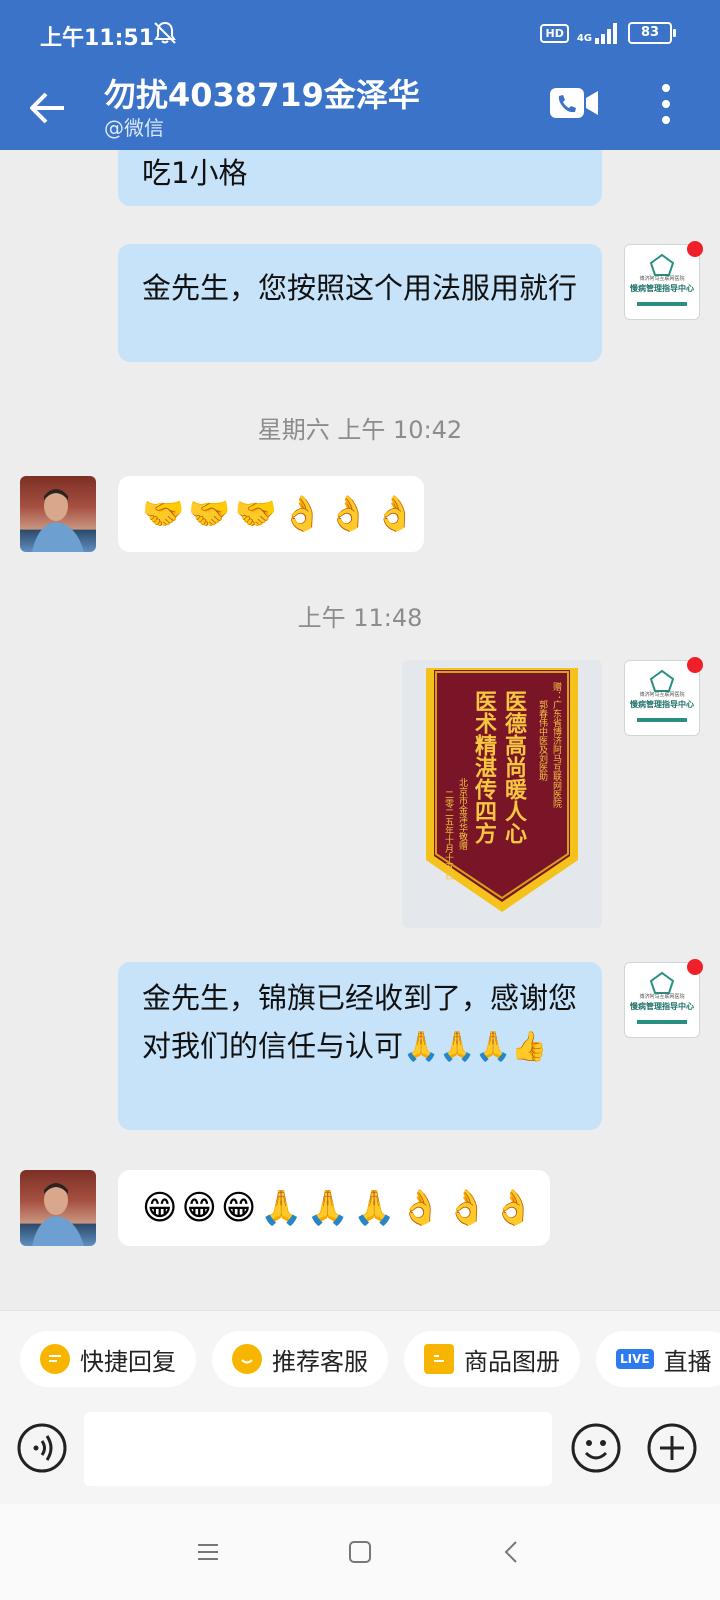  Describe the element at coordinates (360, 430) in the screenshot. I see `timestamp: 星期六 上午 10:42` at that location.